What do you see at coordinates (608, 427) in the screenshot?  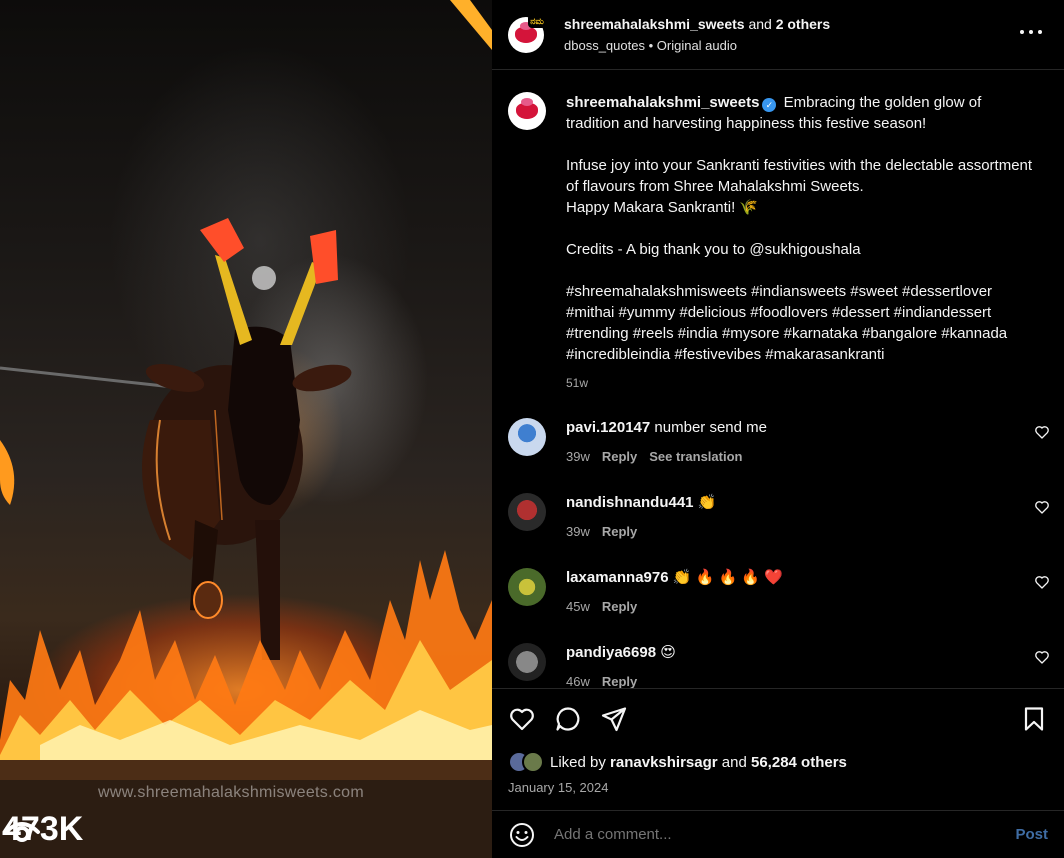 I see `comment-username: pavi.120147` at bounding box center [608, 427].